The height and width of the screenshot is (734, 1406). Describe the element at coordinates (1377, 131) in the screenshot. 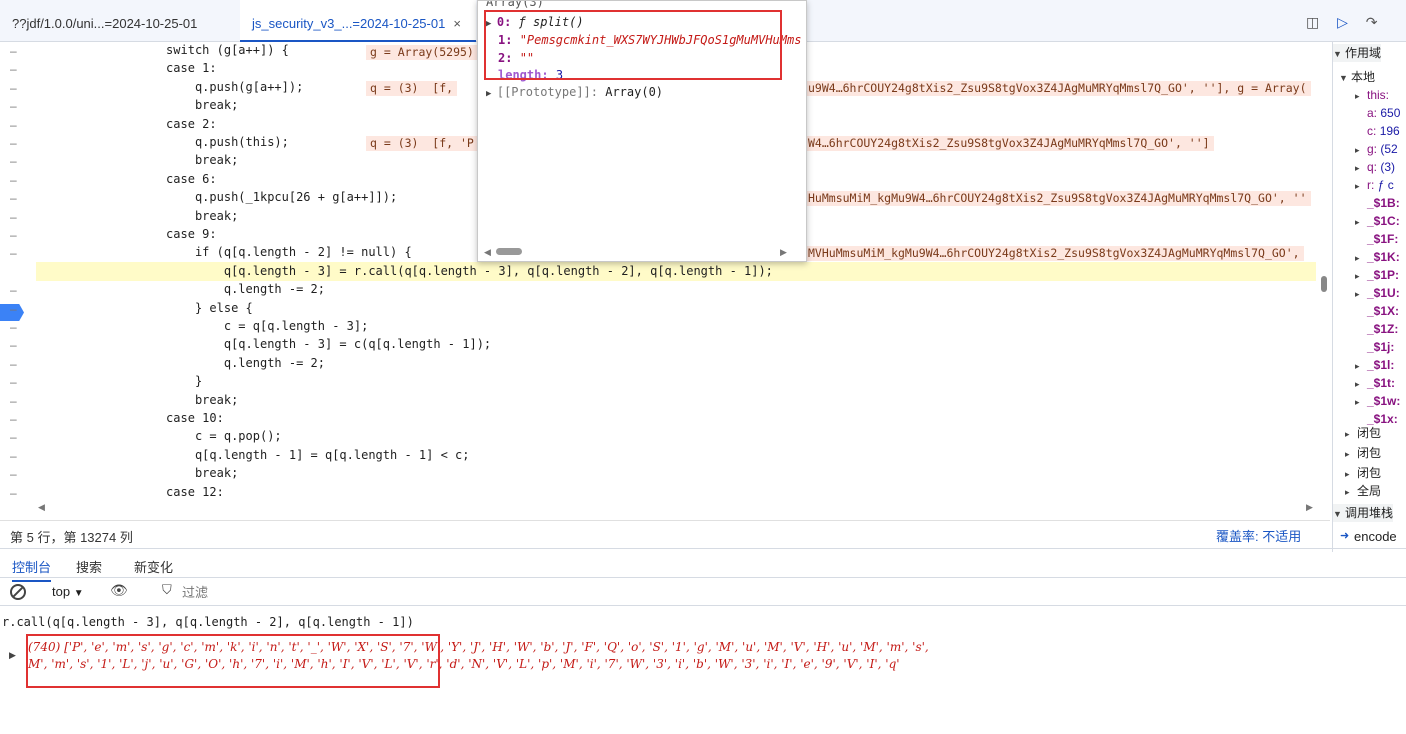

I see `scope-var: c: 196` at that location.